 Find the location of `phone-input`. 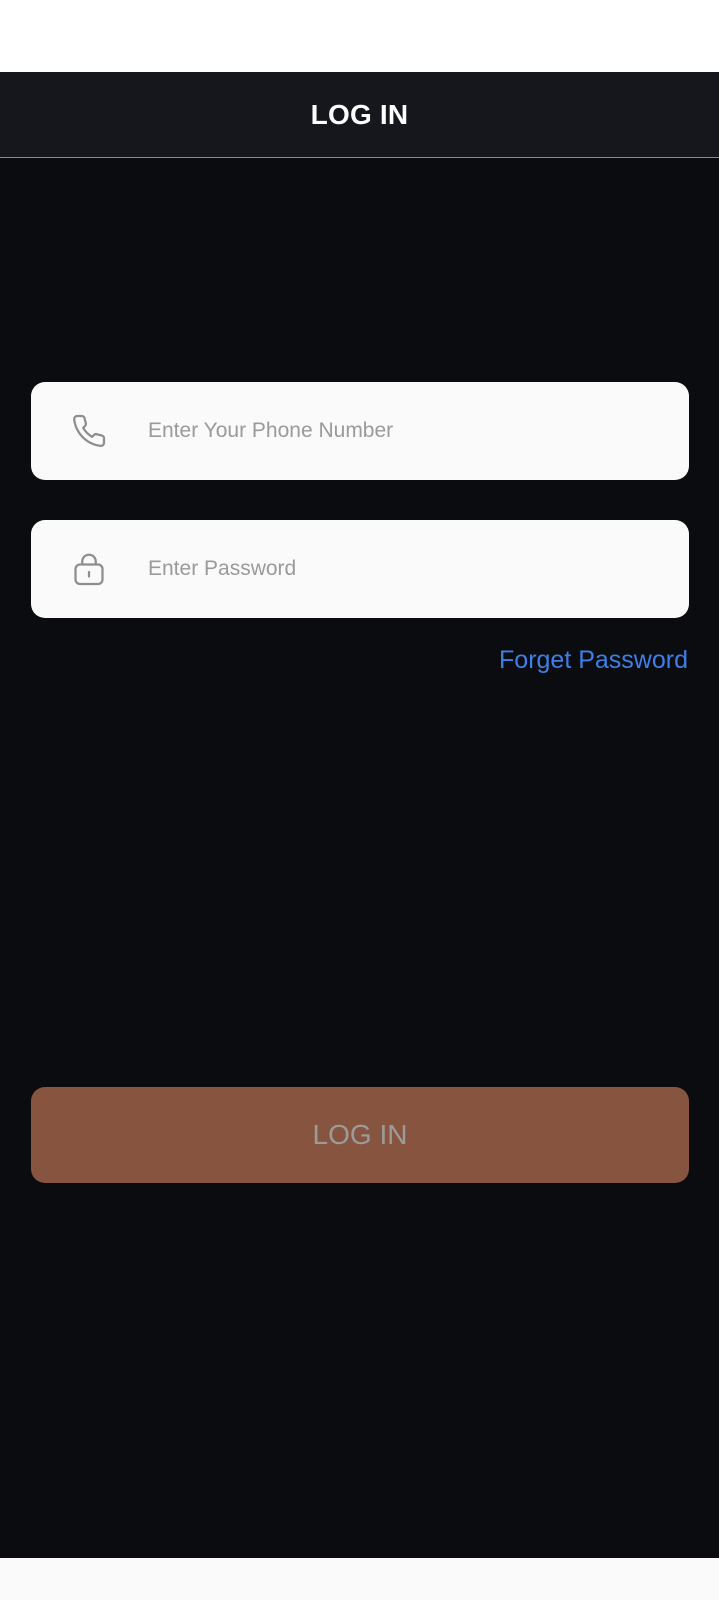

phone-input is located at coordinates (408, 431).